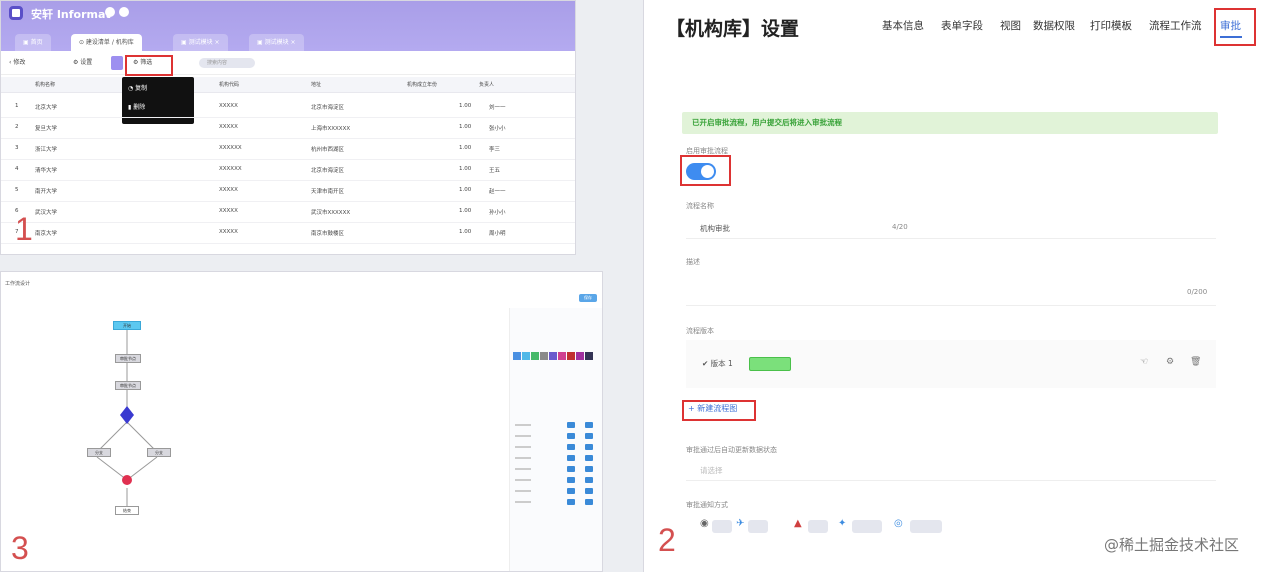 This screenshot has width=1282, height=572. What do you see at coordinates (711, 470) in the screenshot?
I see `approve-select: 请选择` at bounding box center [711, 470].